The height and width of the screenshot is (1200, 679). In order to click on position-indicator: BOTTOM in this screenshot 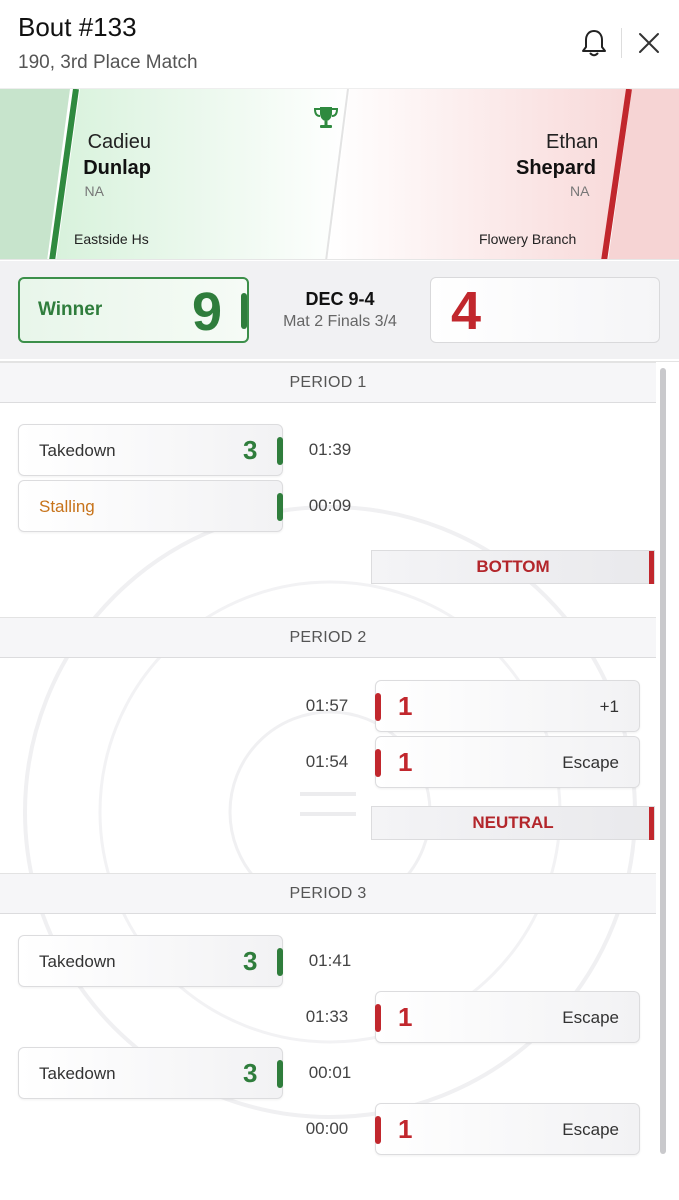, I will do `click(513, 567)`.